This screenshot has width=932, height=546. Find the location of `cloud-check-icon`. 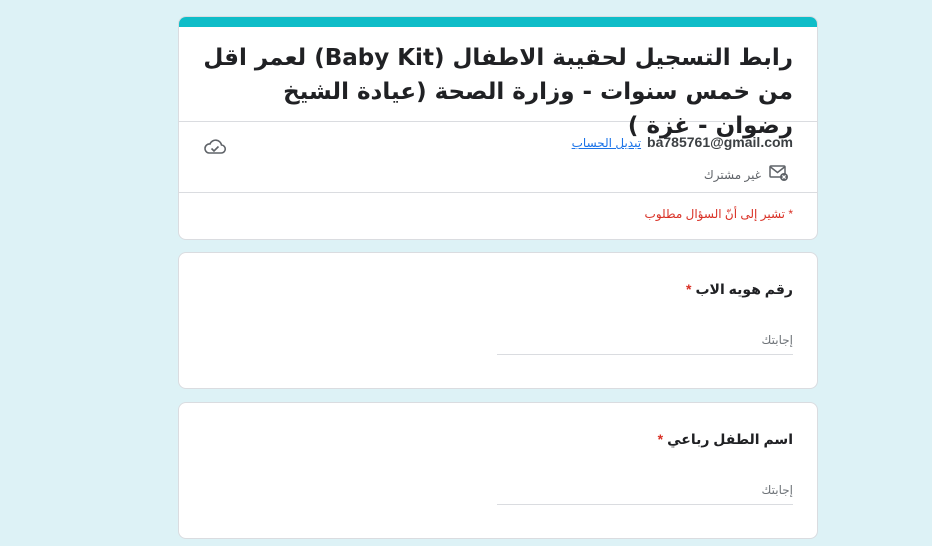

cloud-check-icon is located at coordinates (215, 149).